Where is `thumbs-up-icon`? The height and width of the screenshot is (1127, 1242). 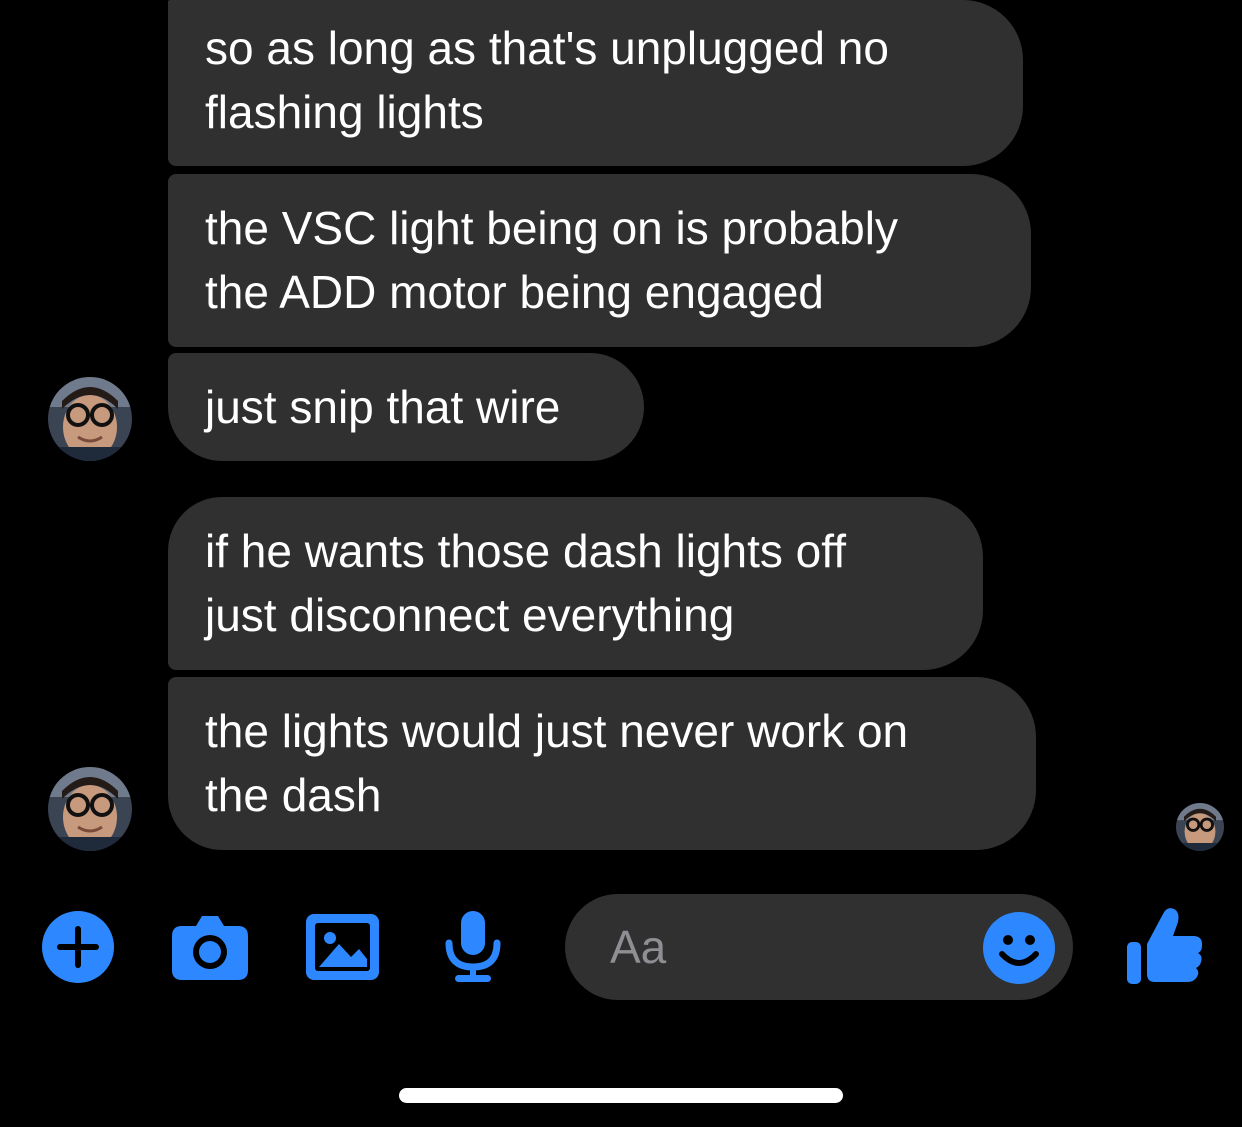
thumbs-up-icon is located at coordinates (1165, 945).